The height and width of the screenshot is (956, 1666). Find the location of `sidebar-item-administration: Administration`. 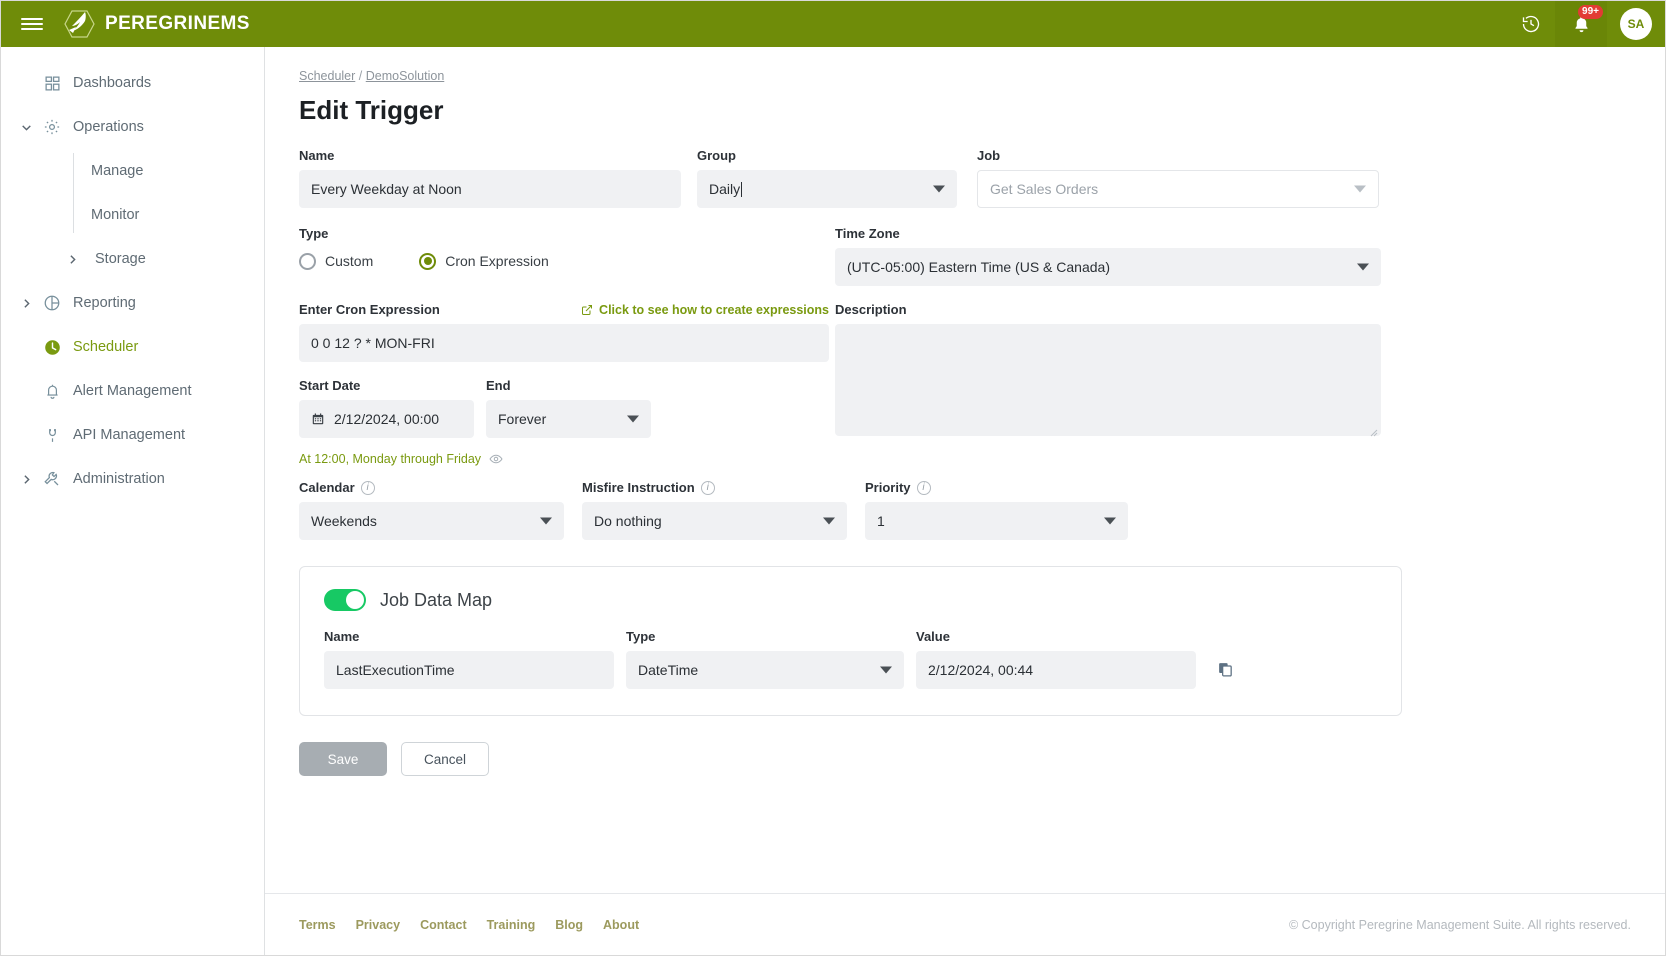

sidebar-item-administration: Administration is located at coordinates (132, 479).